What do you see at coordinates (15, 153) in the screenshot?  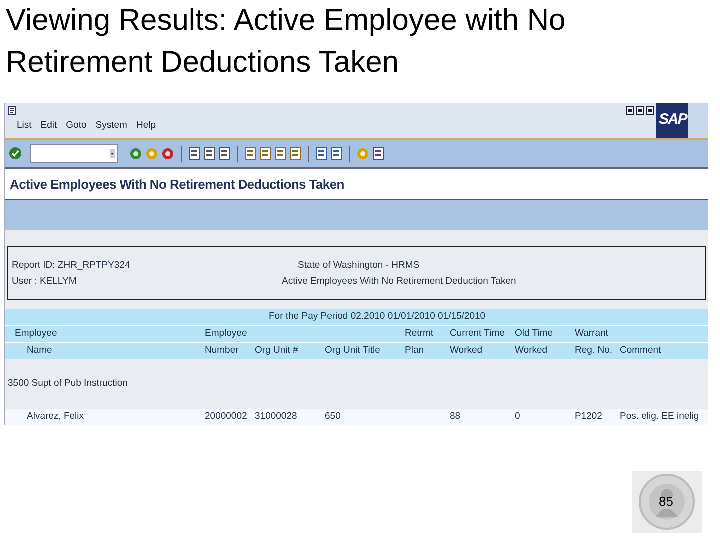 I see `enter-icon` at bounding box center [15, 153].